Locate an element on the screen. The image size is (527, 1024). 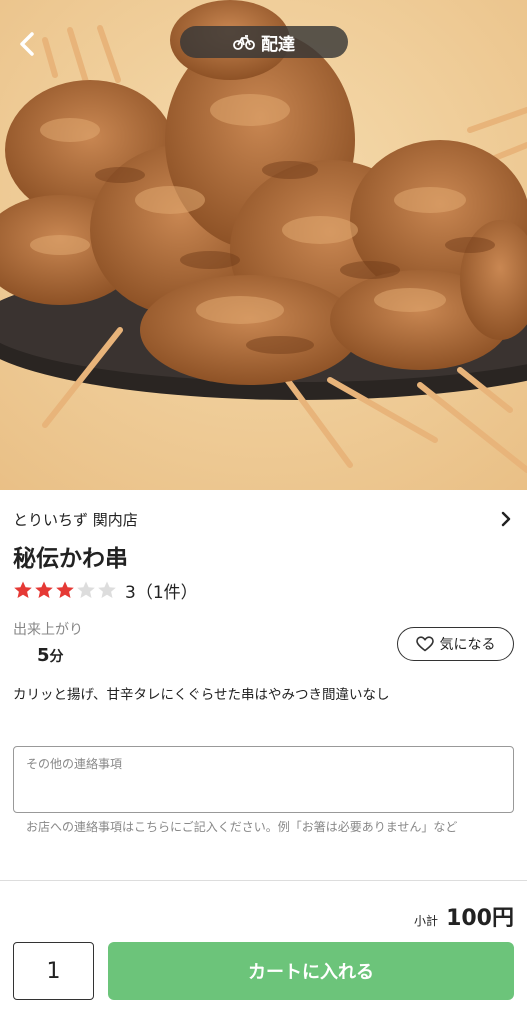
bicycle-icon is located at coordinates (244, 42).